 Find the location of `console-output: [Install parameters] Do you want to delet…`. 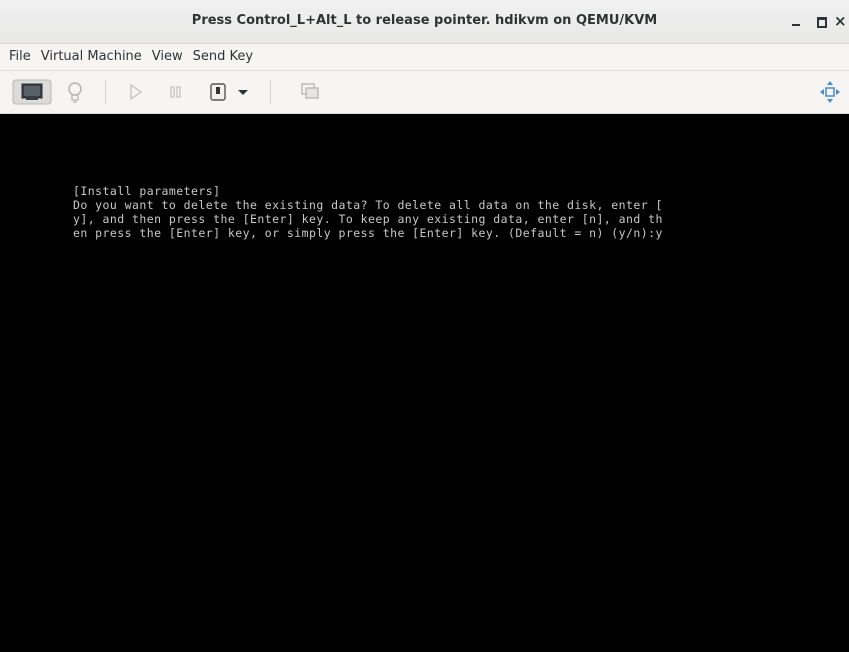

console-output: [Install parameters] Do you want to delet… is located at coordinates (368, 212).